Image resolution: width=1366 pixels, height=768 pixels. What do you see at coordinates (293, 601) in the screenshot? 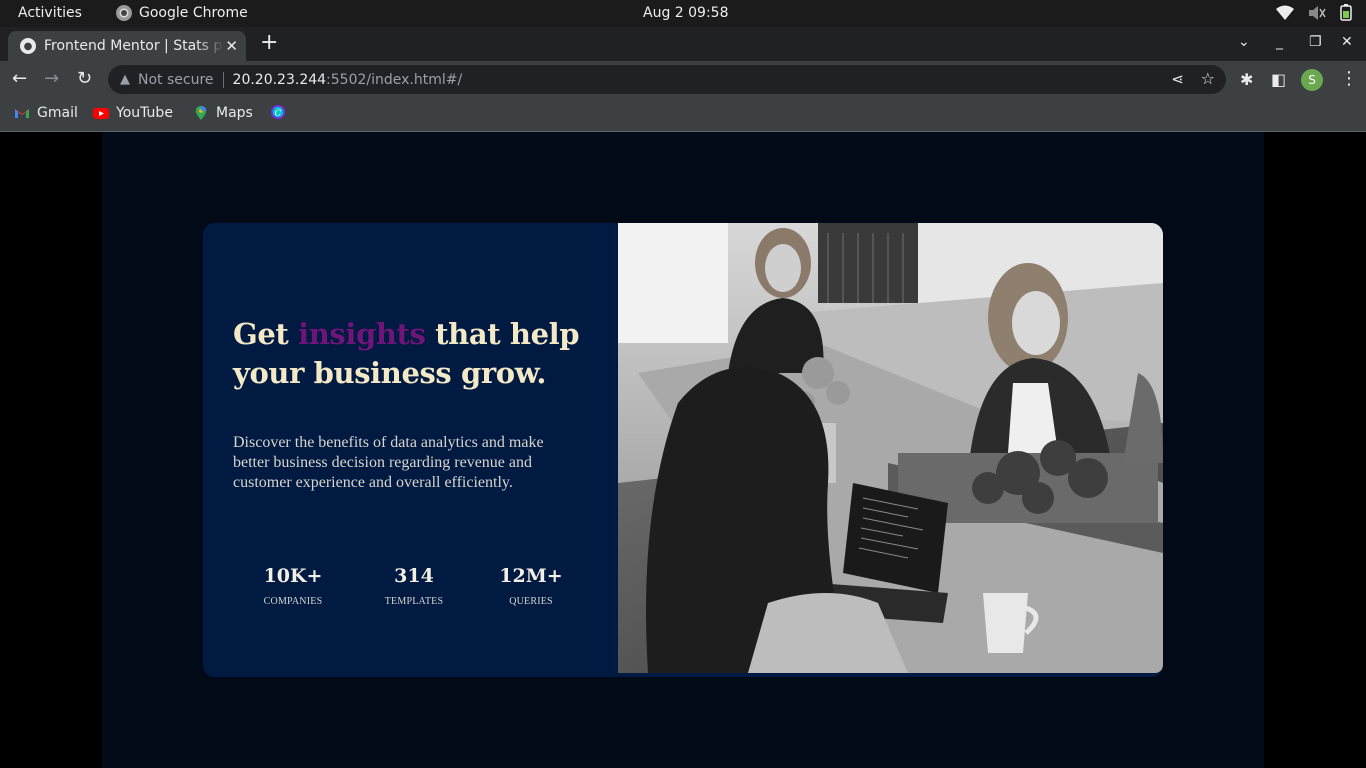
I see `stat-label: COMPANIES` at bounding box center [293, 601].